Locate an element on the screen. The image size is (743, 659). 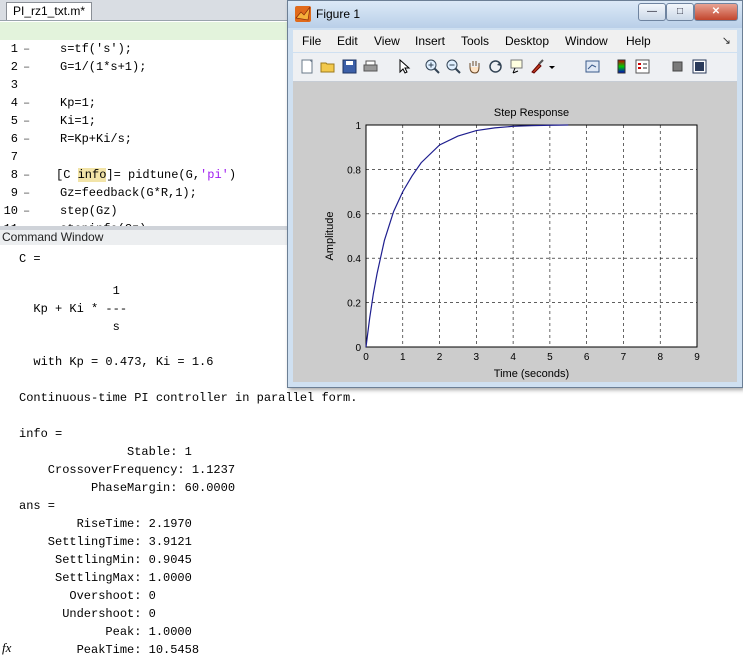
x-tick-label: 5 is located at coordinates (550, 357).